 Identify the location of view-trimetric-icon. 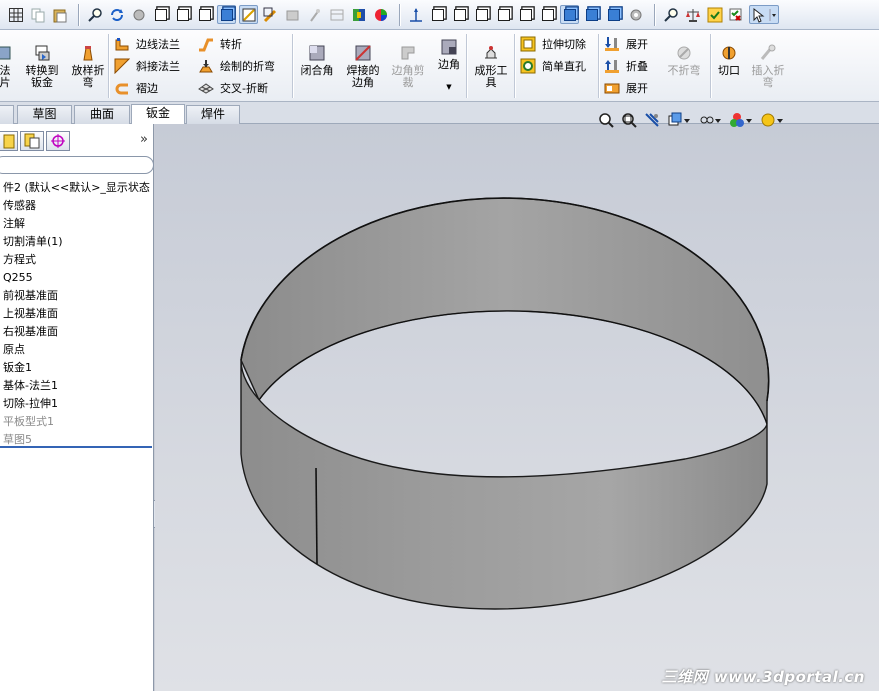
(591, 14).